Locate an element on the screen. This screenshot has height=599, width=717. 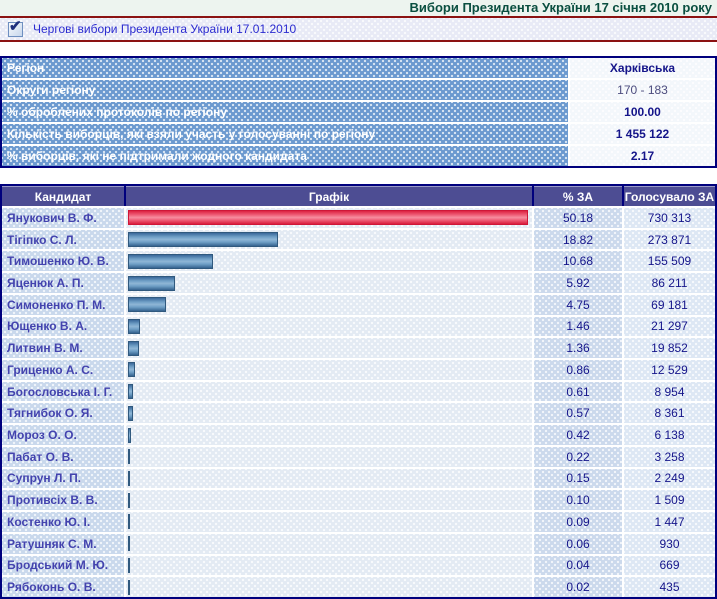
info-row: Округи регіону 170 - 183 is located at coordinates (358, 90).